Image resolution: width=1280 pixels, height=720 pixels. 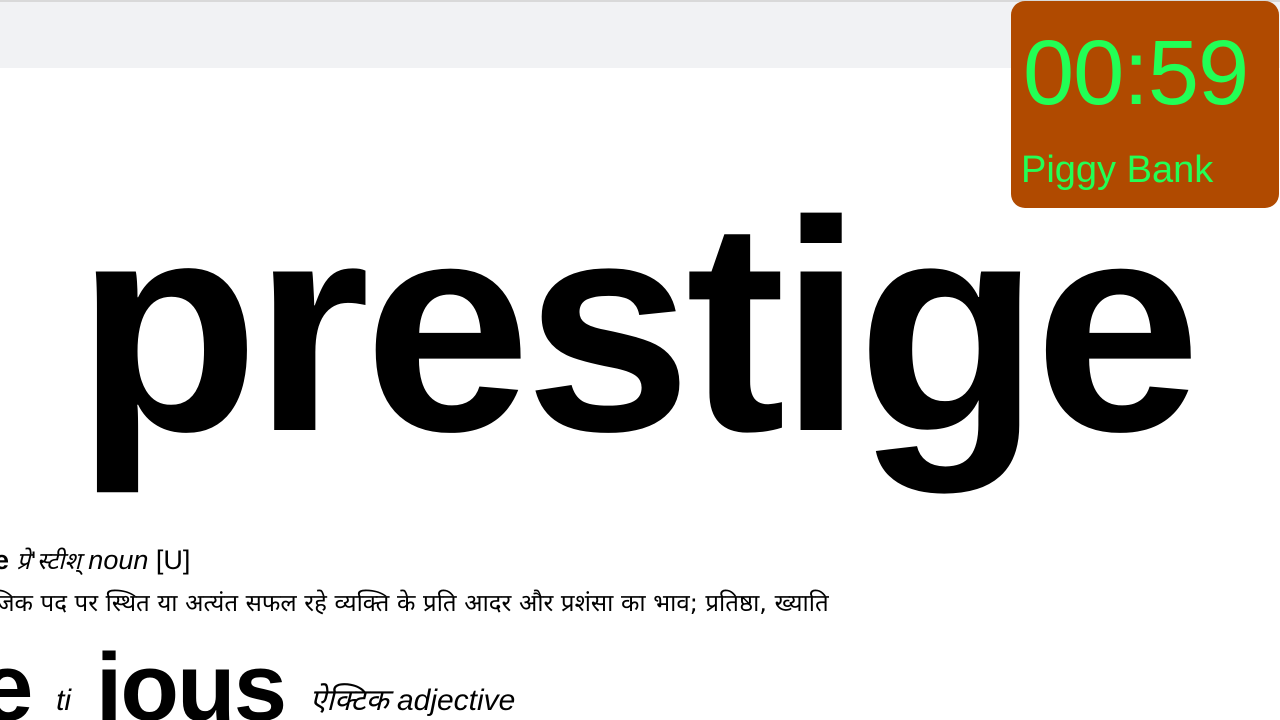 I want to click on part-of-speech: noun, so click(x=118, y=560).